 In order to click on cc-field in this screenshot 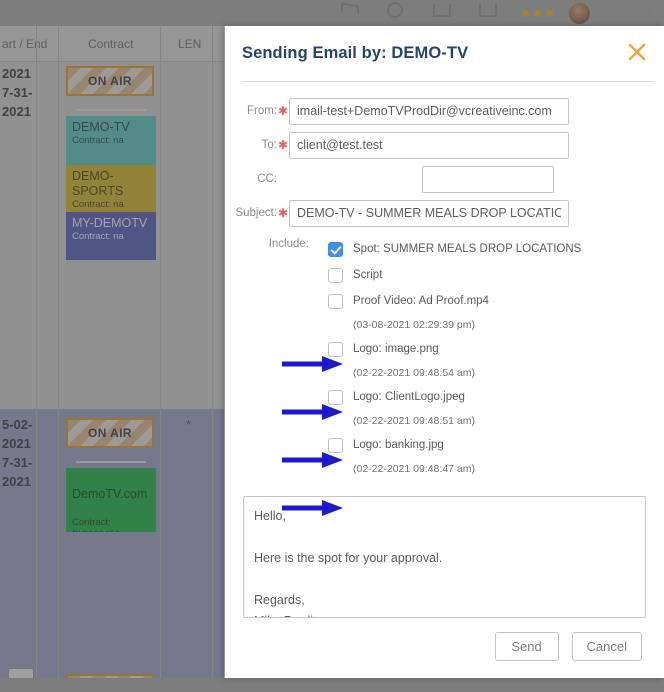, I will do `click(488, 179)`.